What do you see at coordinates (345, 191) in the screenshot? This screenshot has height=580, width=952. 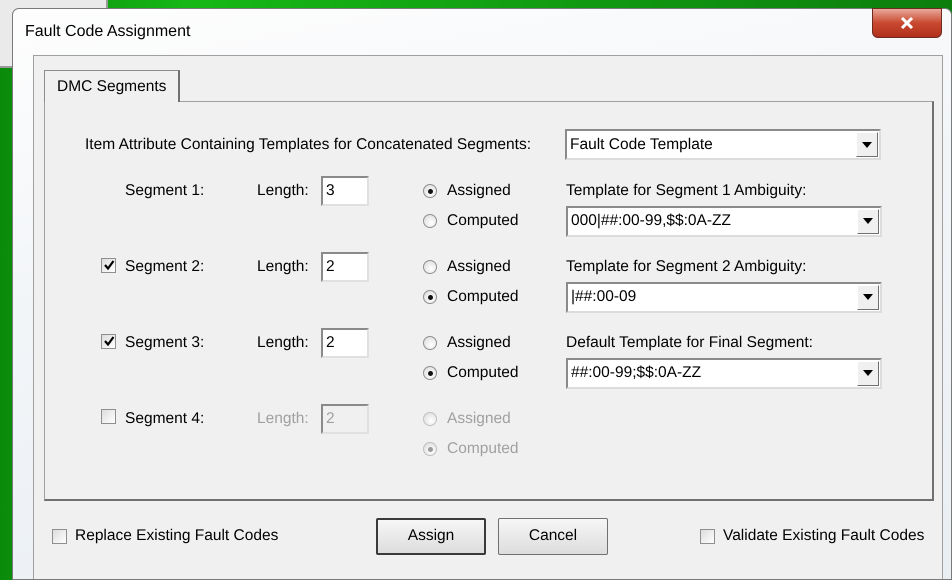 I see `length-field: 3` at bounding box center [345, 191].